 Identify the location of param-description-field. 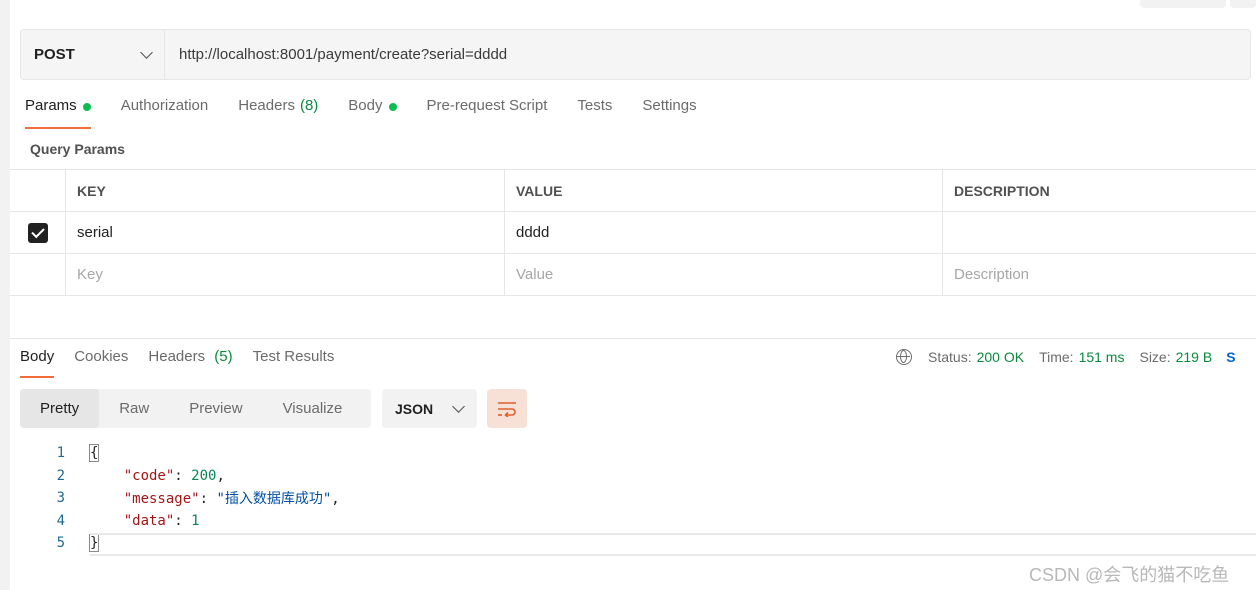
(1099, 232).